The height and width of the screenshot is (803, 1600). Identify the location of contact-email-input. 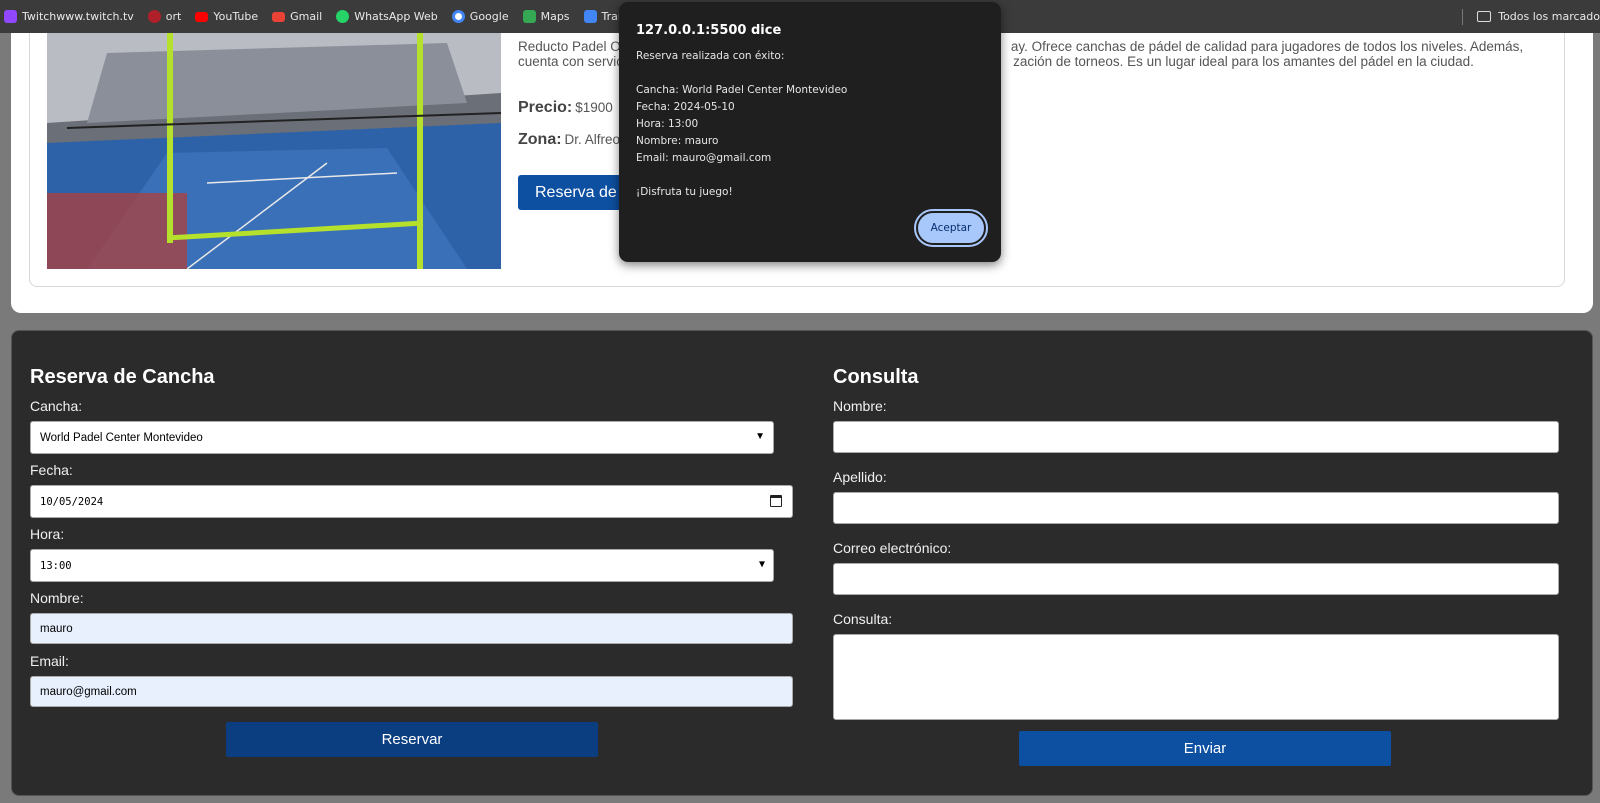
(1196, 579).